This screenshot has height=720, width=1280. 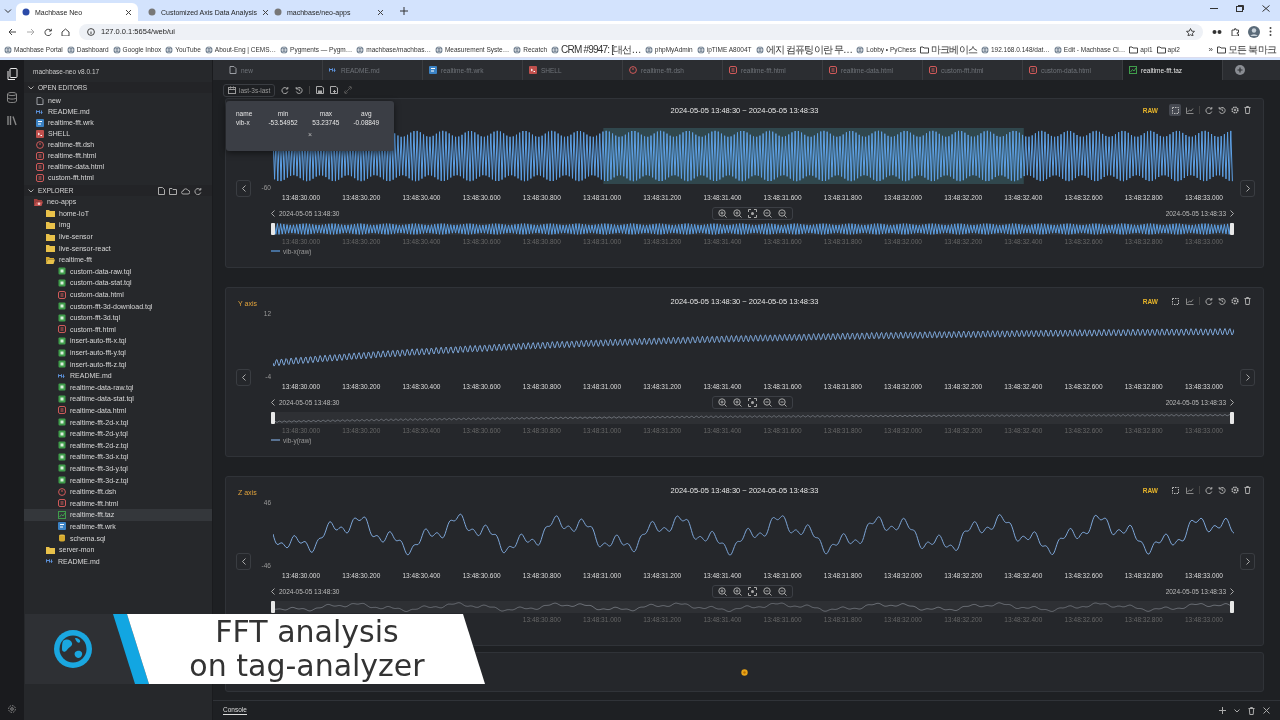 What do you see at coordinates (48, 31) in the screenshot?
I see `reload-icon` at bounding box center [48, 31].